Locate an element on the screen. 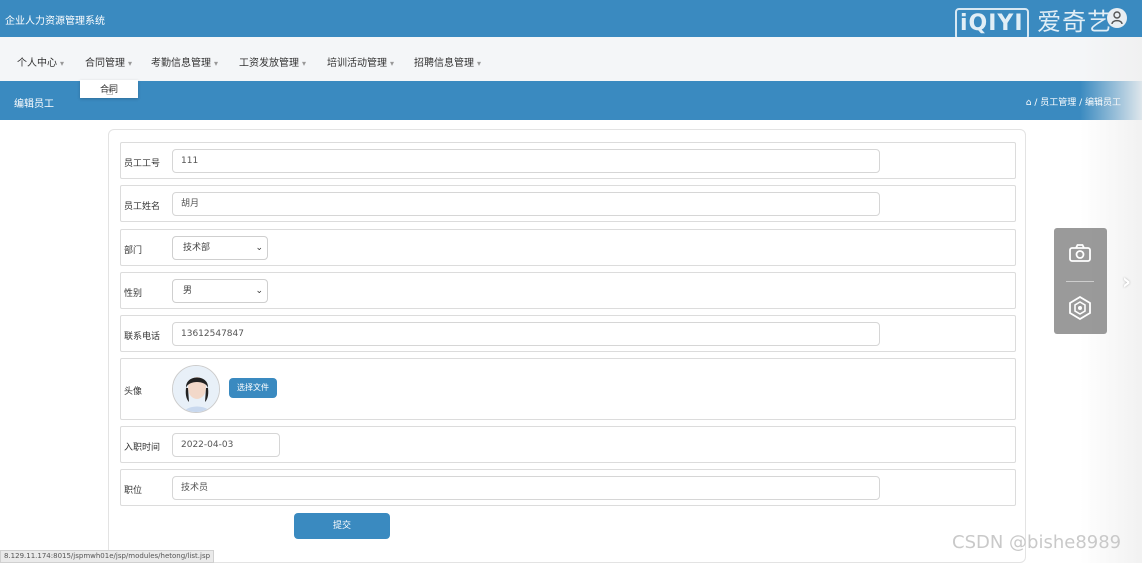 This screenshot has width=1142, height=563. phone-input: 13612547847 is located at coordinates (526, 334).